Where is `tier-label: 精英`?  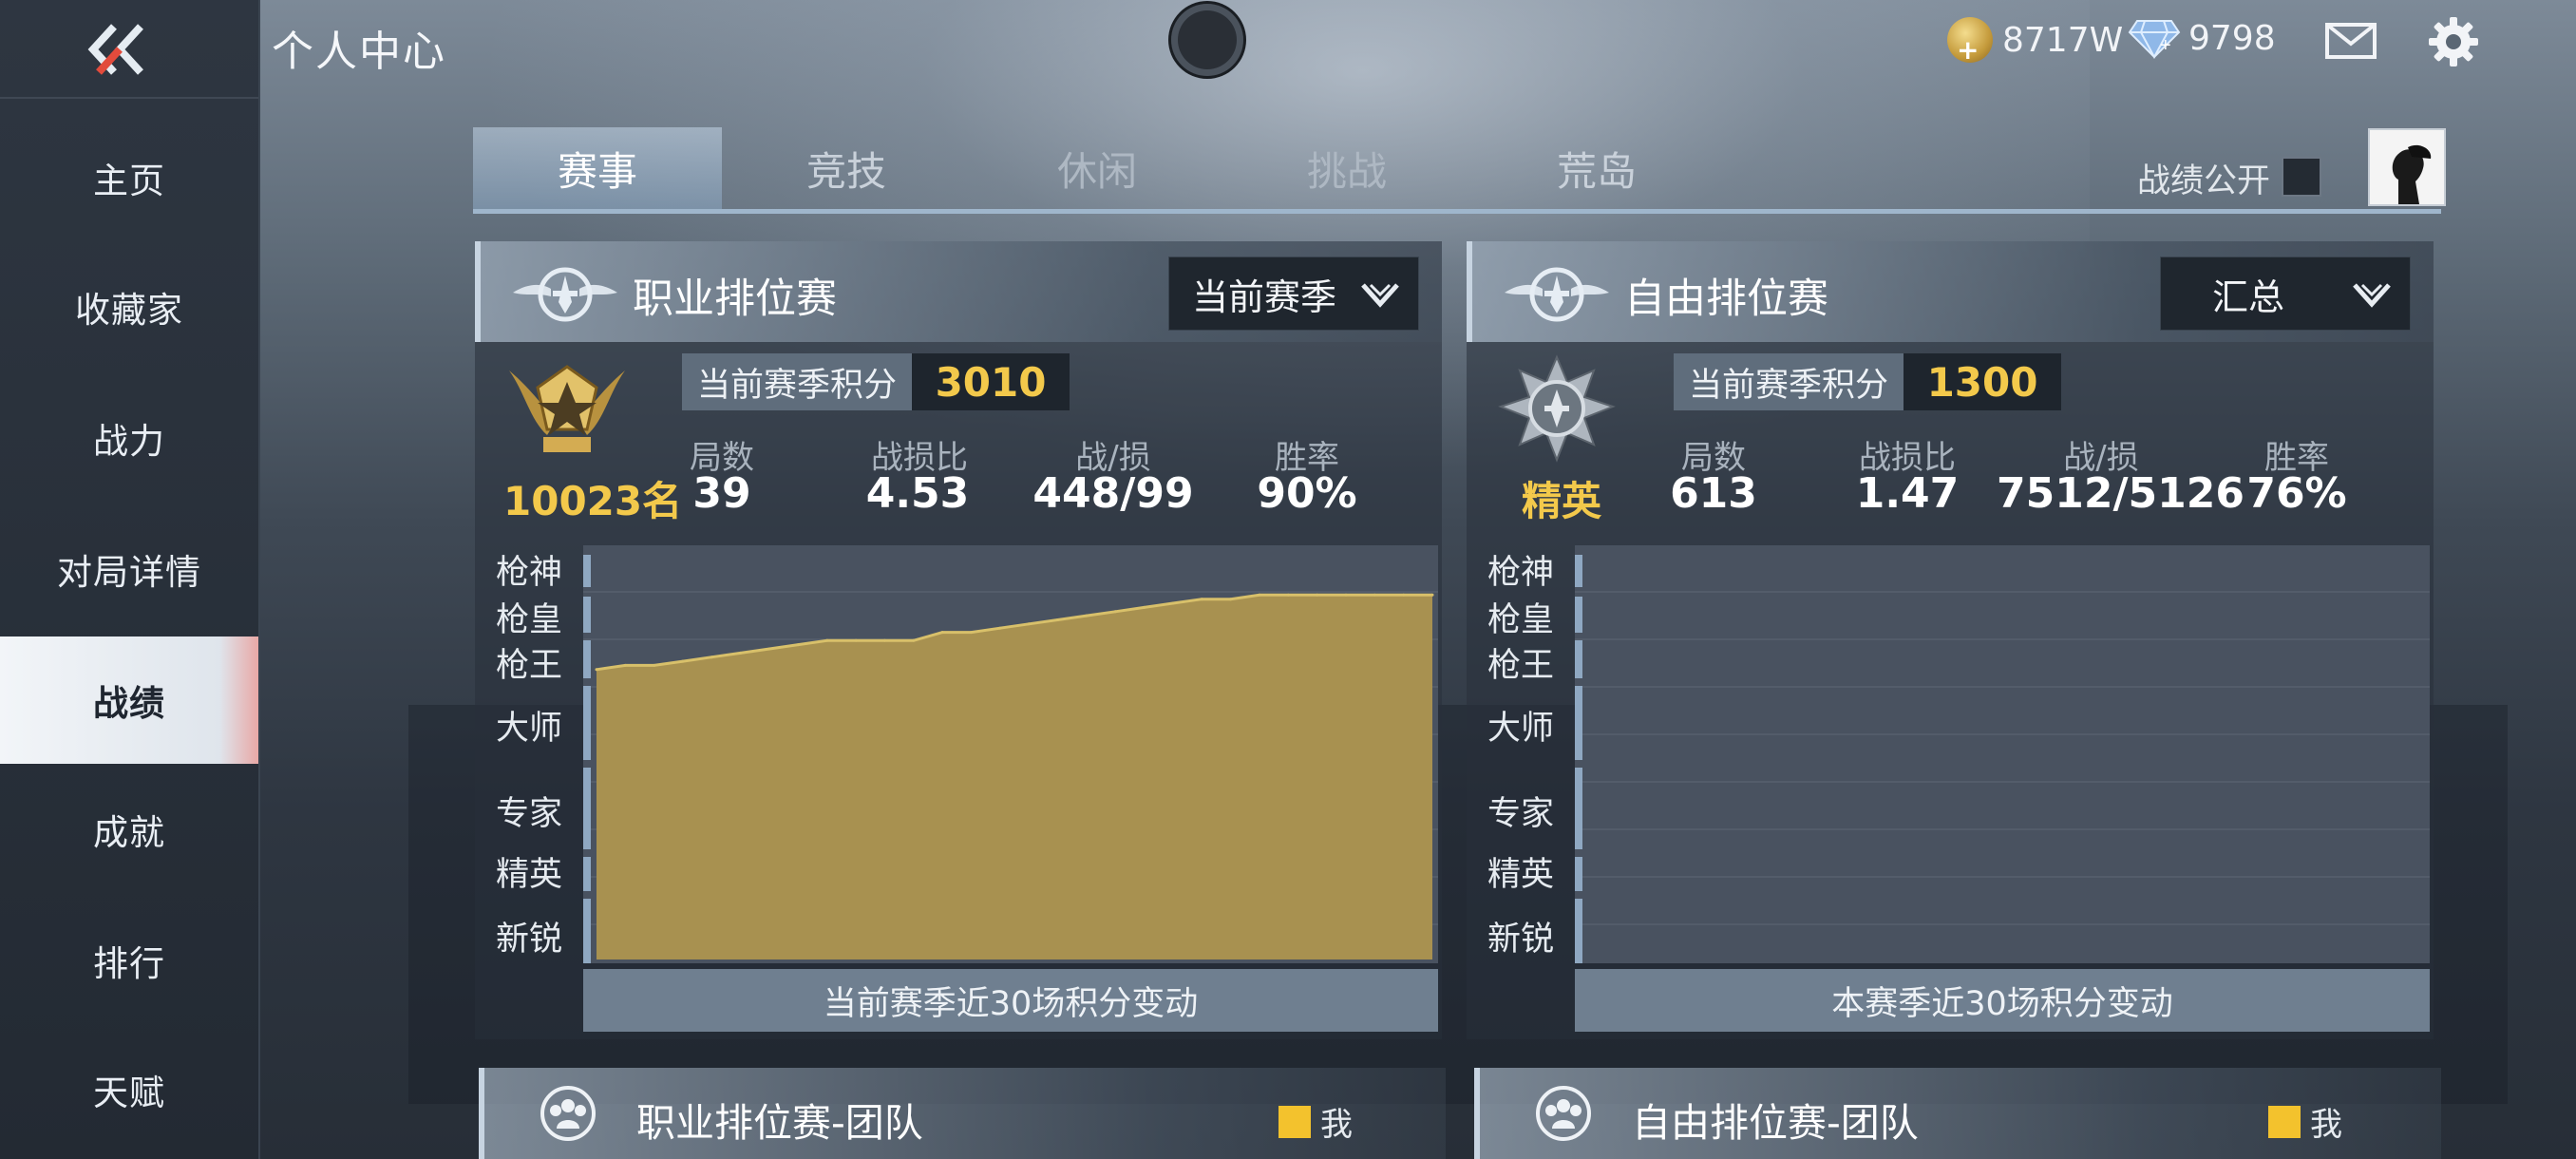
tier-label: 精英 is located at coordinates (529, 875).